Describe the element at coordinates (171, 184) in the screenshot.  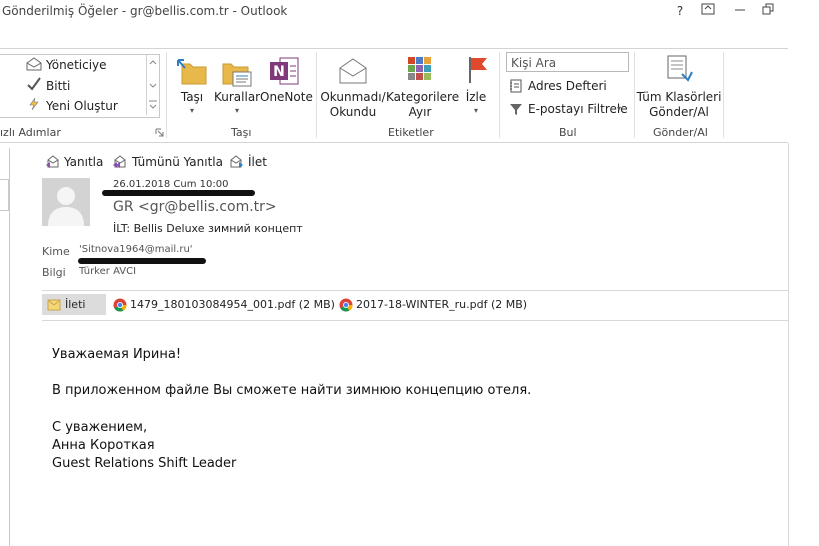
I see `message-date: 26.01.2018 Cum 10:00` at that location.